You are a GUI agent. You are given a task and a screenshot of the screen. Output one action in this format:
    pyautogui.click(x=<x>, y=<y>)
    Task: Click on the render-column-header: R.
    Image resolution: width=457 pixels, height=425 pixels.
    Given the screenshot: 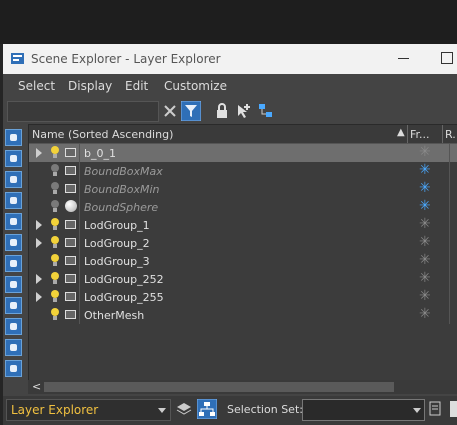 What is the action you would take?
    pyautogui.click(x=450, y=134)
    